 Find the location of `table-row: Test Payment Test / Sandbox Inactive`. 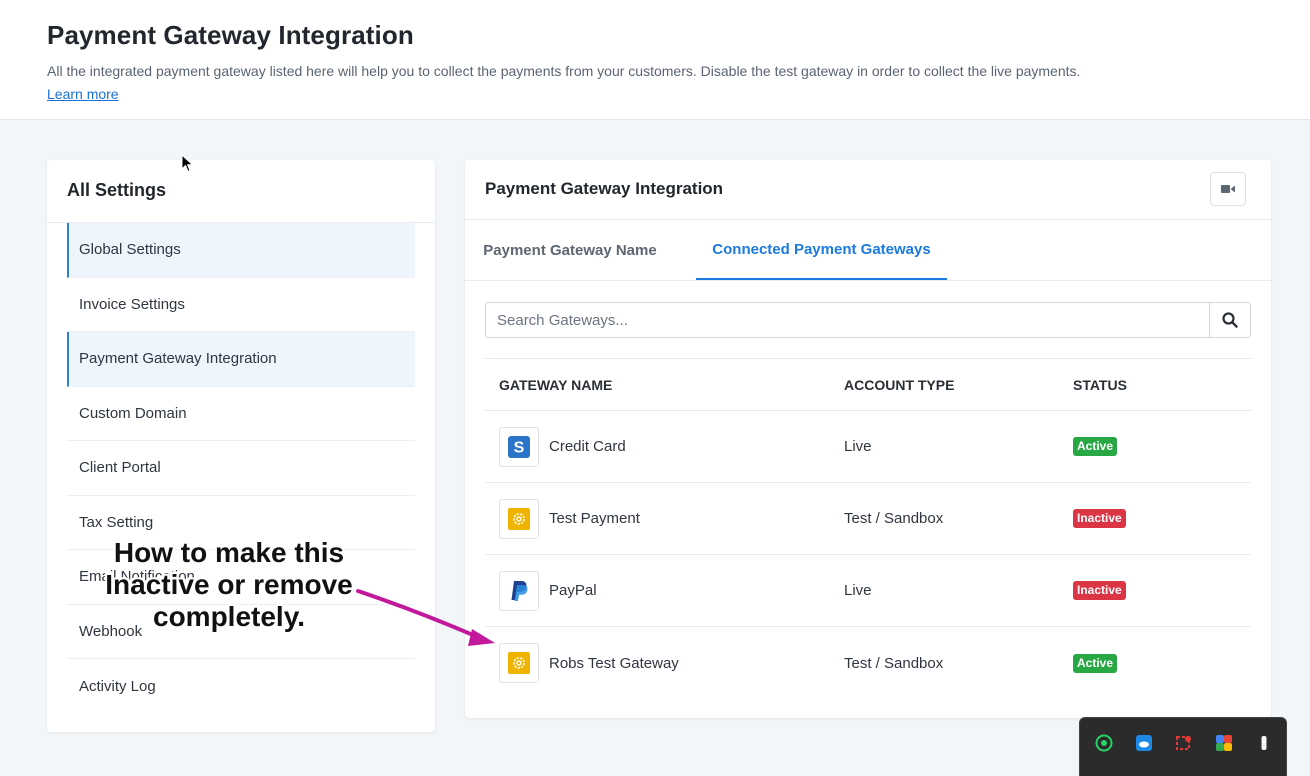

table-row: Test Payment Test / Sandbox Inactive is located at coordinates (868, 519).